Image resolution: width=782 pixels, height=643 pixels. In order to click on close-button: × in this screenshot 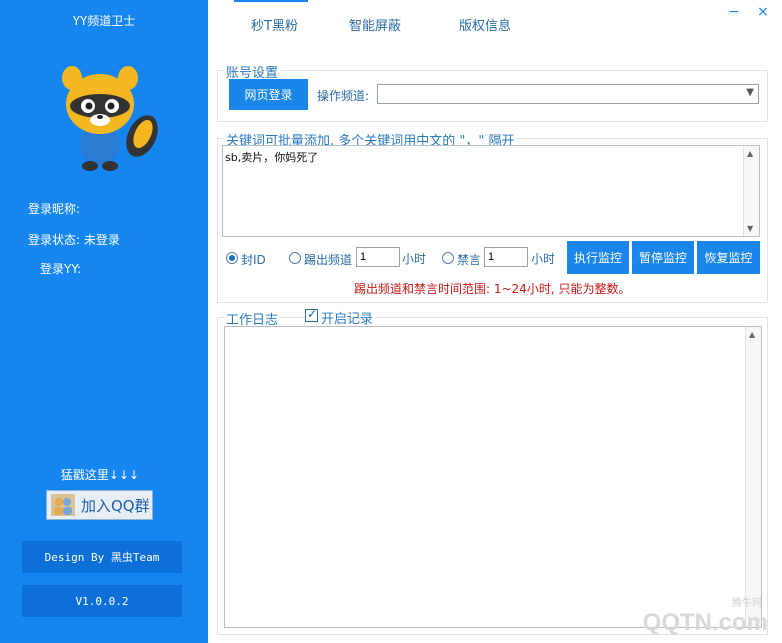, I will do `click(763, 12)`.